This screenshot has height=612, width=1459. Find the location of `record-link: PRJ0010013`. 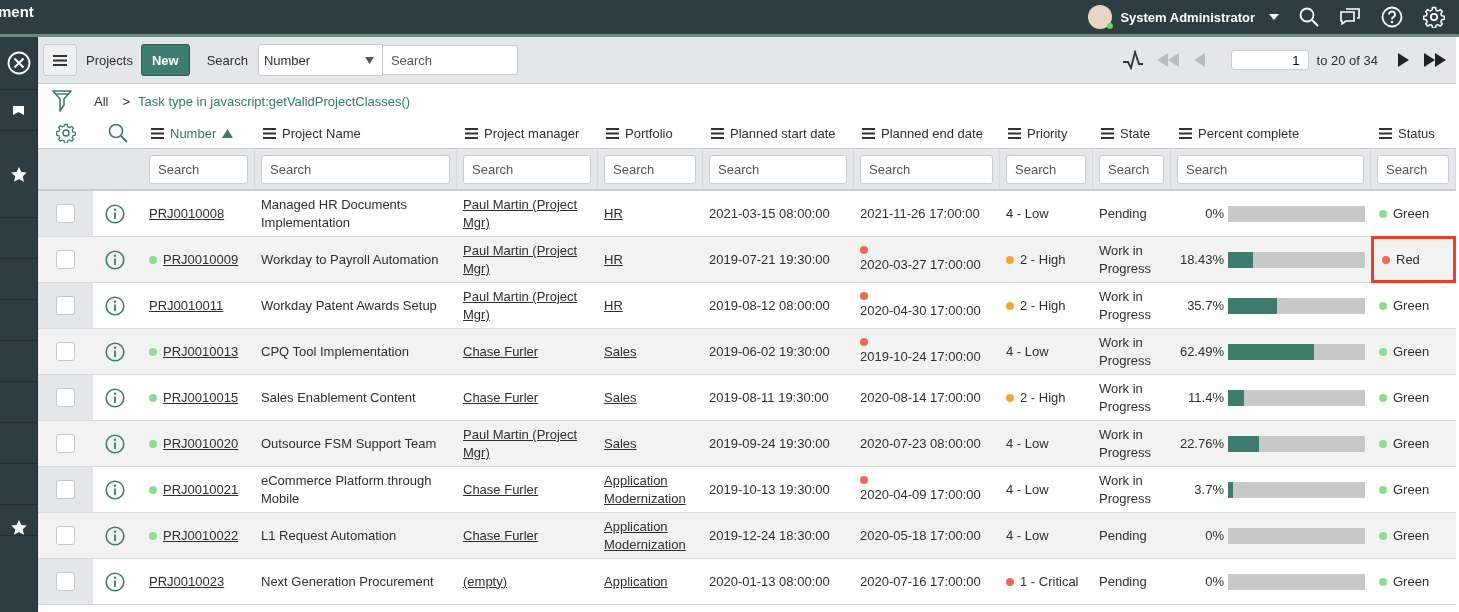

record-link: PRJ0010013 is located at coordinates (201, 351).